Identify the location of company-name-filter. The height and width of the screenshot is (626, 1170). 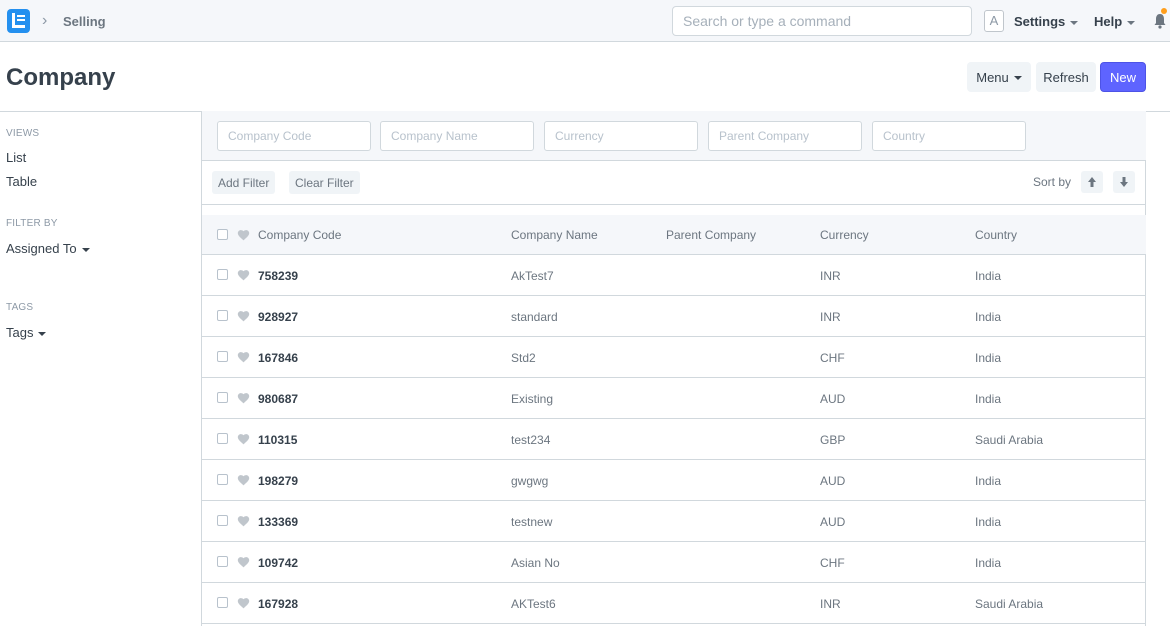
(457, 136).